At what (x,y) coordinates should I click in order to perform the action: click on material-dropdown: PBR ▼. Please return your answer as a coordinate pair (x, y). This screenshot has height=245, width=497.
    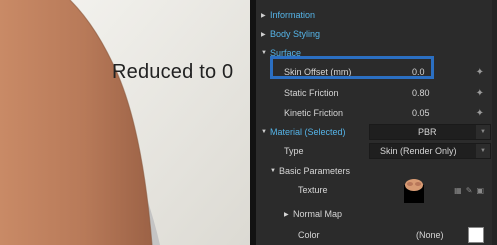
    Looking at the image, I should click on (430, 132).